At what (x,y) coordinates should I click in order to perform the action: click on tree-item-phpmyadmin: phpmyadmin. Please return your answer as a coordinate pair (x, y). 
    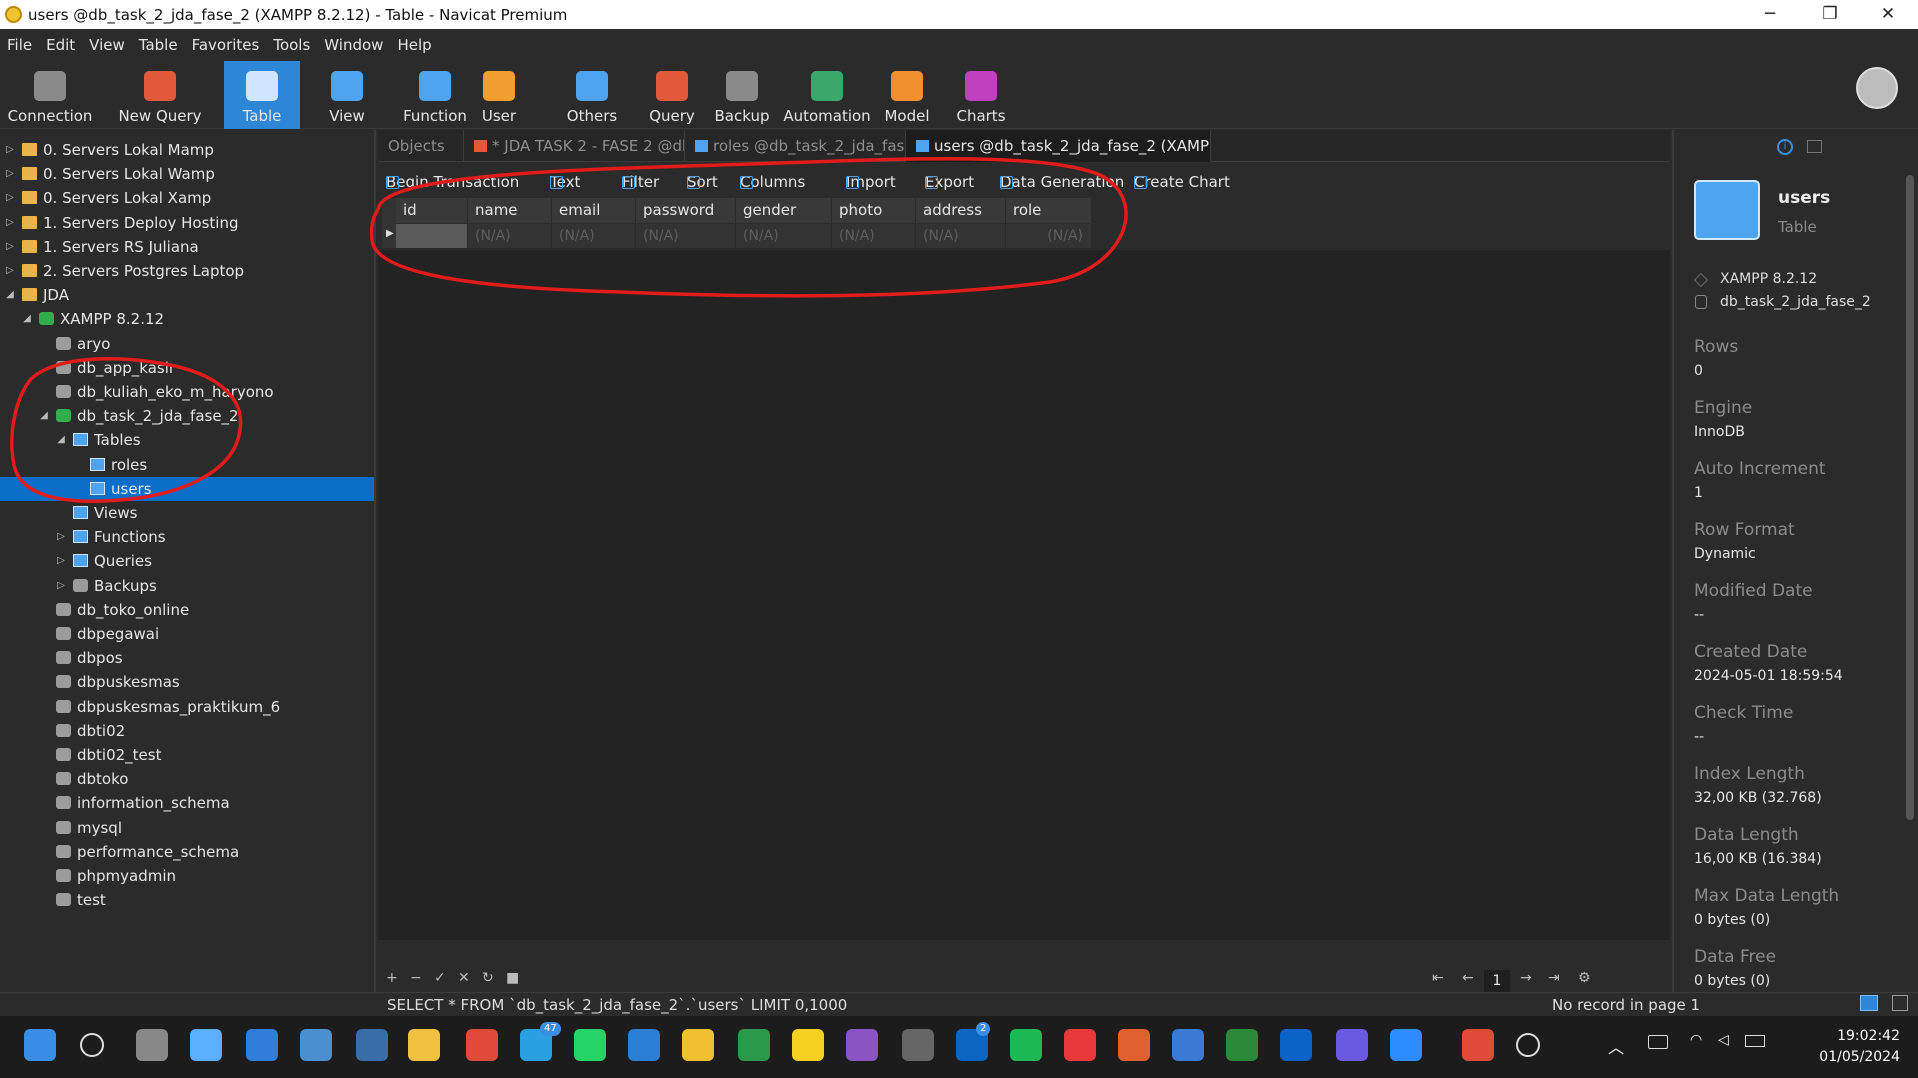
    Looking at the image, I should click on (187, 876).